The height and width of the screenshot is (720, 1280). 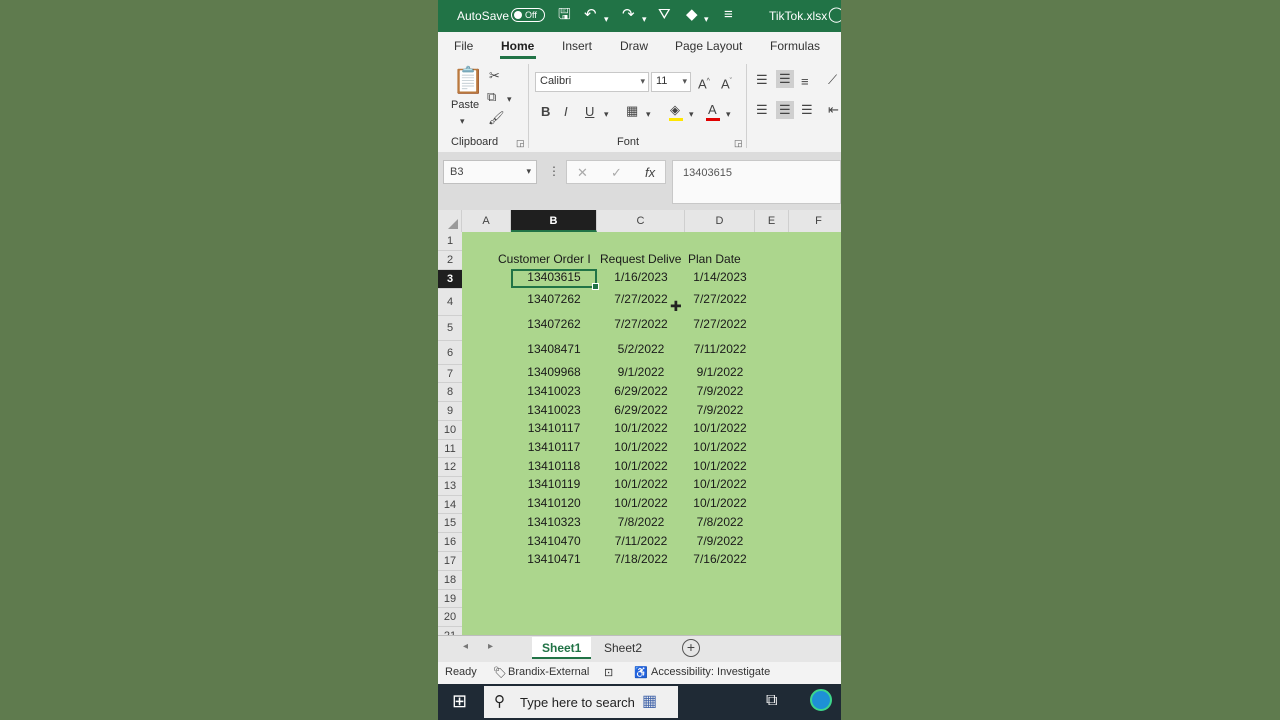 I want to click on bold-icon: B, so click(x=545, y=112).